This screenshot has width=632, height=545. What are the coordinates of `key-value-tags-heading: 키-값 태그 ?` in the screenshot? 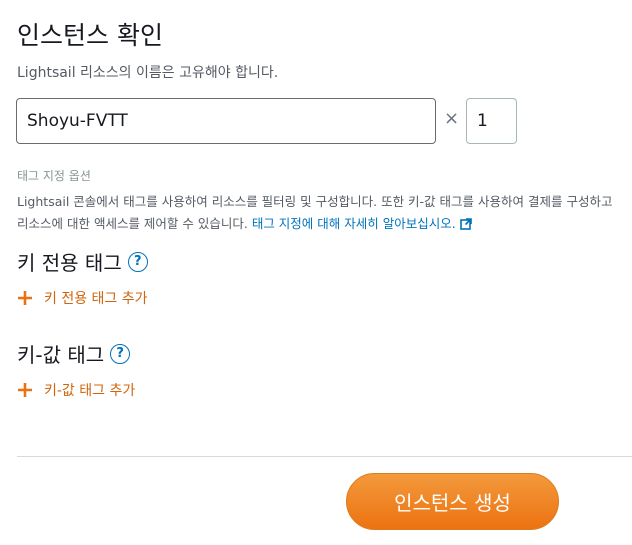 It's located at (74, 353).